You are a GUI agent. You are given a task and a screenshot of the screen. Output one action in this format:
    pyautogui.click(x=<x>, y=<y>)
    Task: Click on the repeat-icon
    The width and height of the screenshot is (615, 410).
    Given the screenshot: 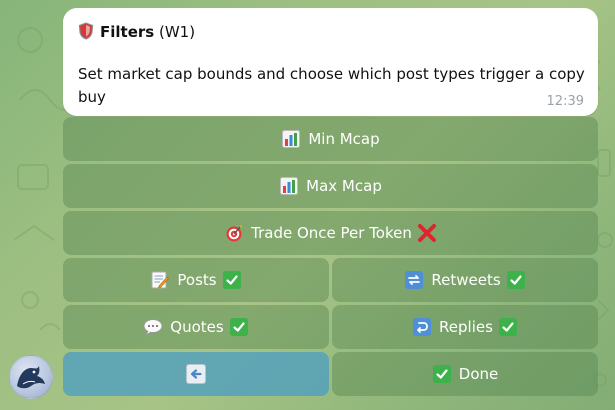 What is the action you would take?
    pyautogui.click(x=414, y=280)
    